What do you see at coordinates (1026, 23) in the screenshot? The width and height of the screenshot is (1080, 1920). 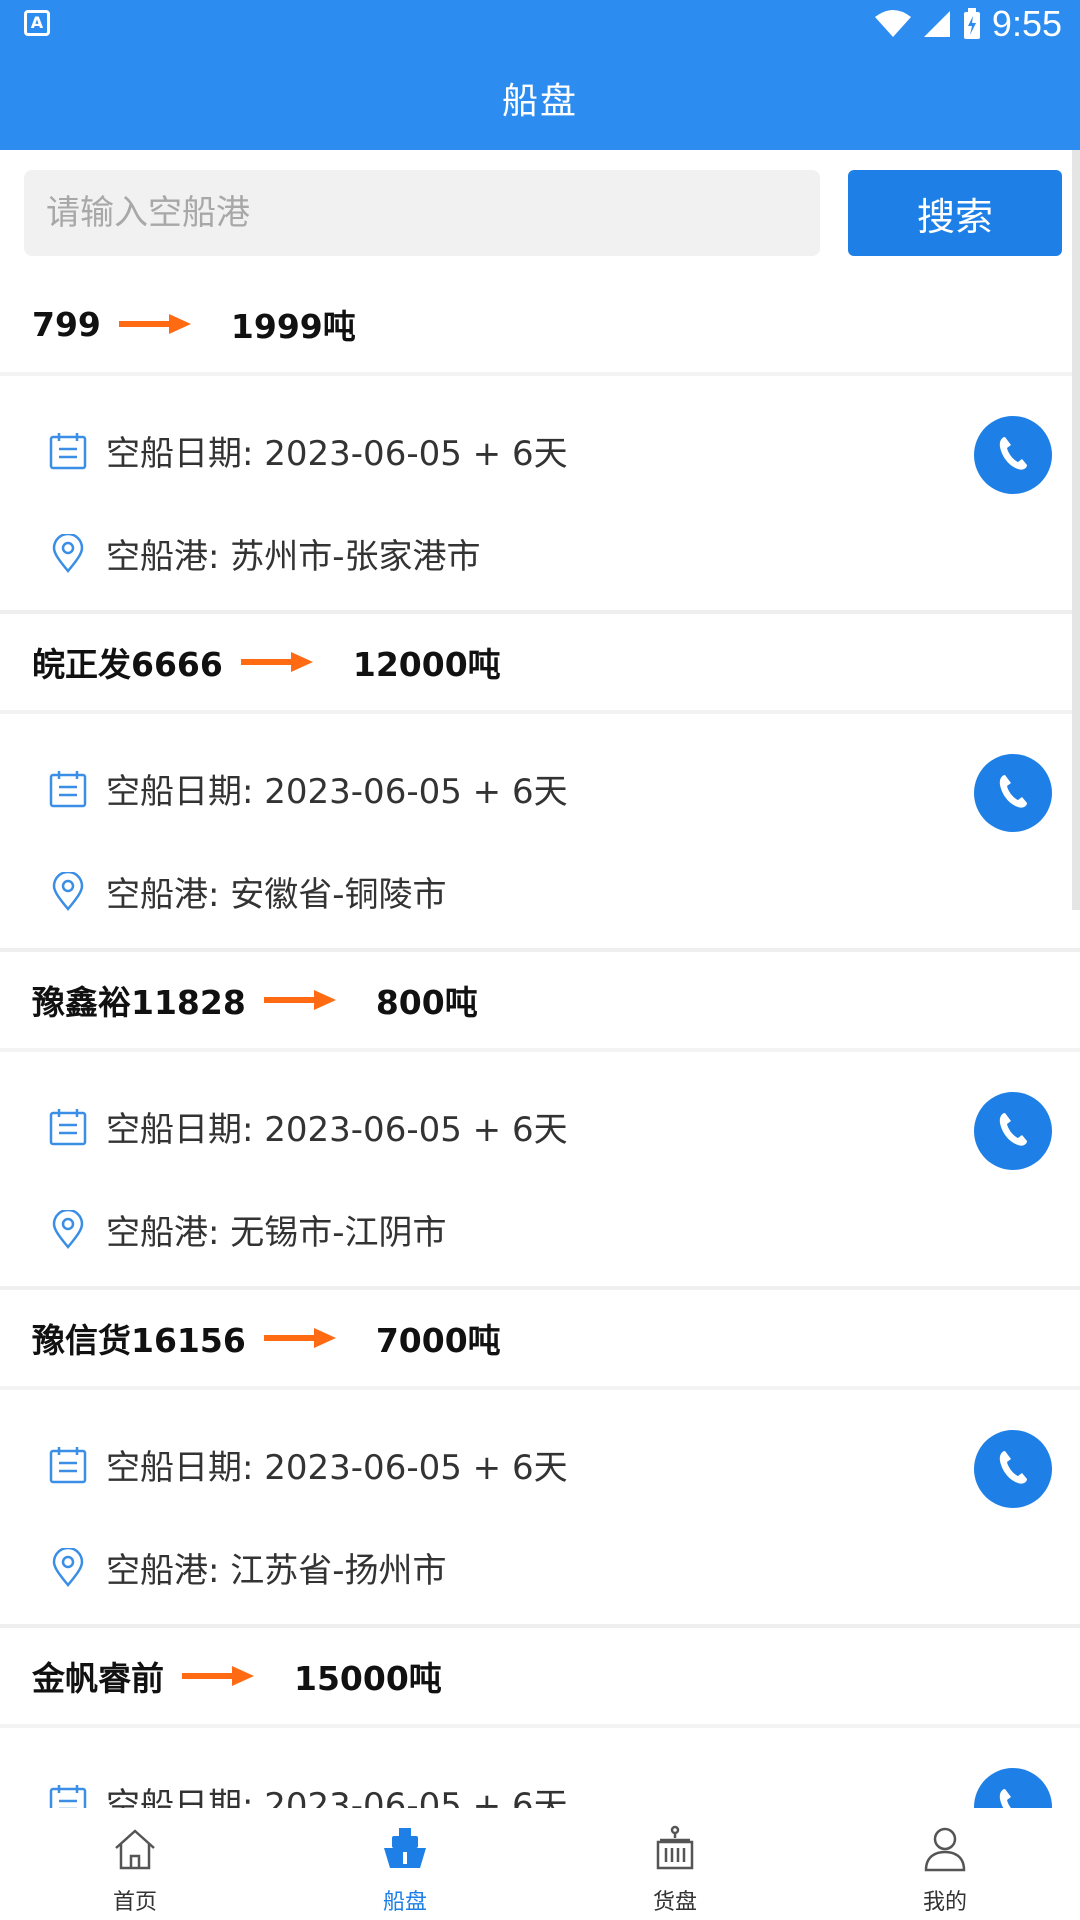 I see `status-time: 9:55` at bounding box center [1026, 23].